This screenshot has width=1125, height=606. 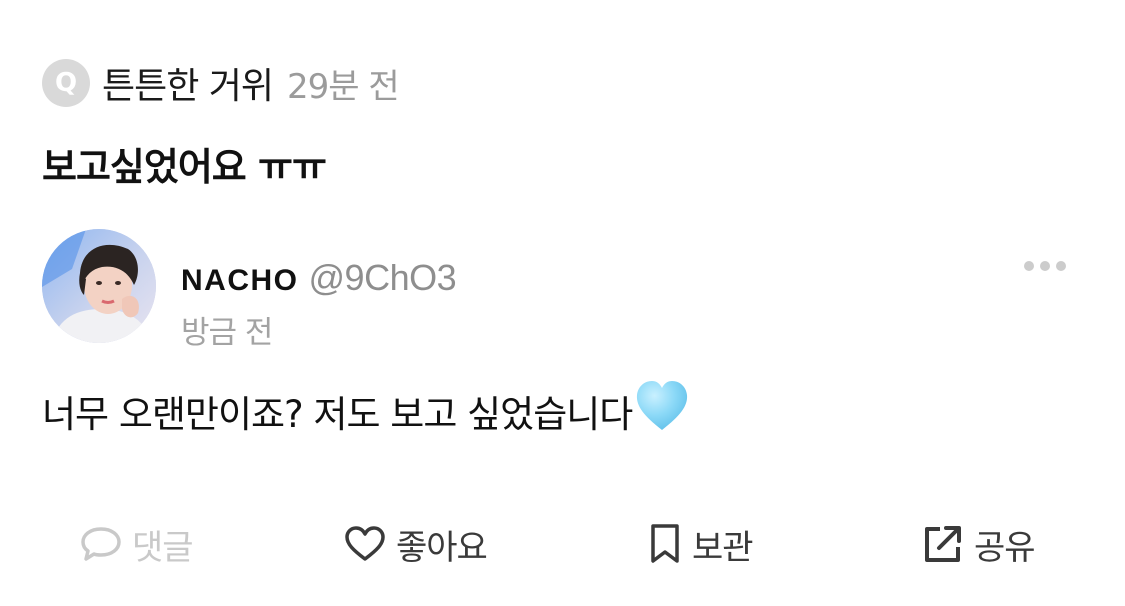 I want to click on light-blue-heart-icon, so click(x=662, y=410).